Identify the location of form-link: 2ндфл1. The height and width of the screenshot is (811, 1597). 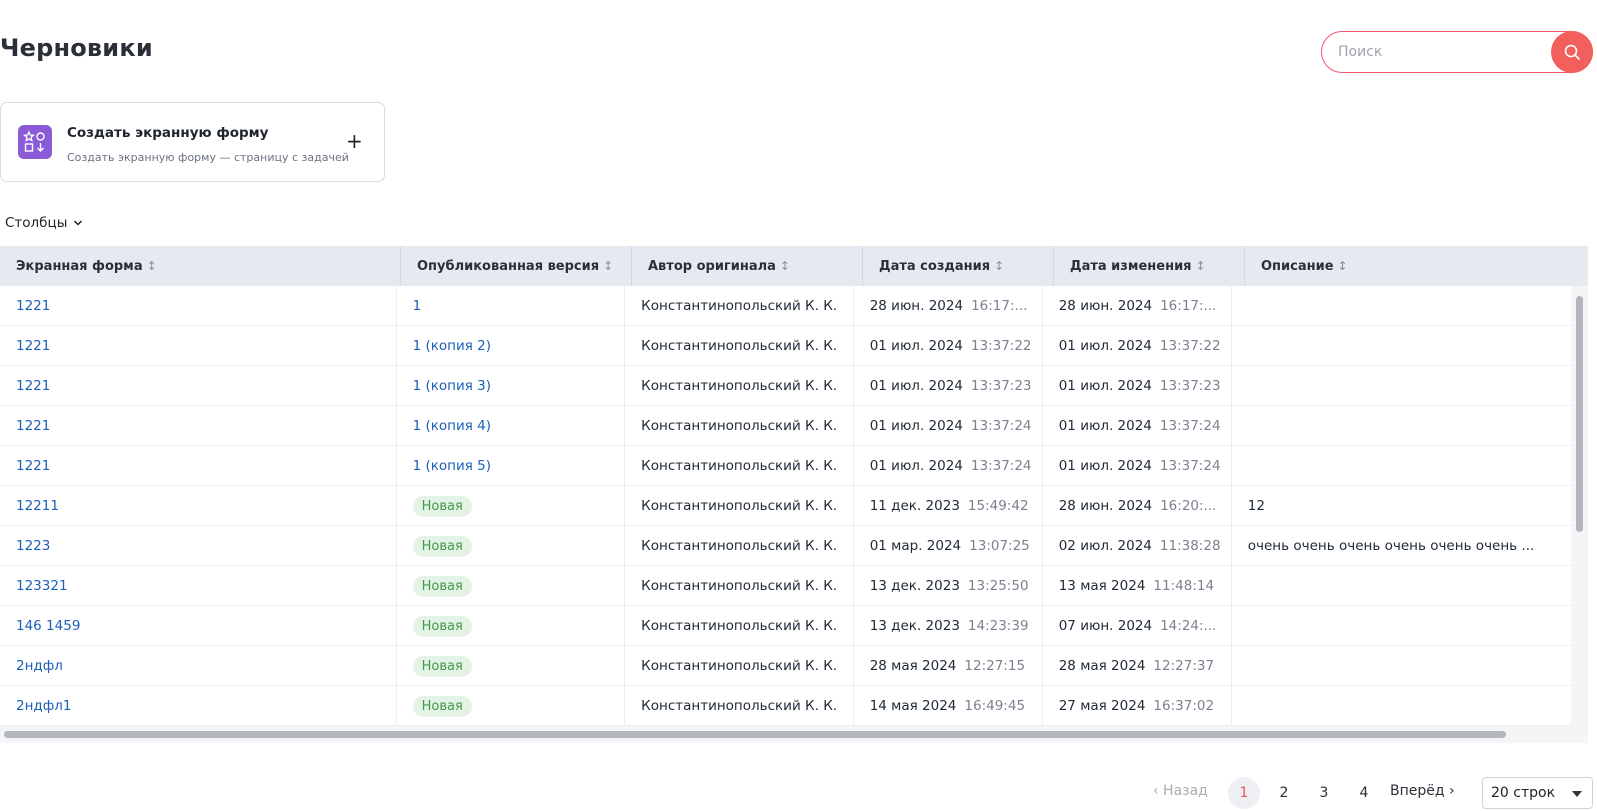
(44, 706).